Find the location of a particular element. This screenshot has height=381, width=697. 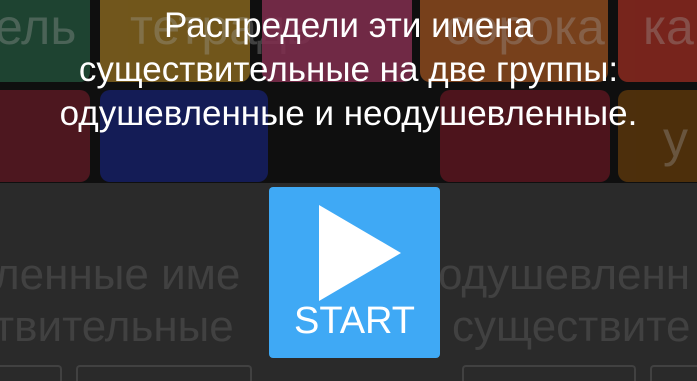

start-label: START is located at coordinates (354, 321).